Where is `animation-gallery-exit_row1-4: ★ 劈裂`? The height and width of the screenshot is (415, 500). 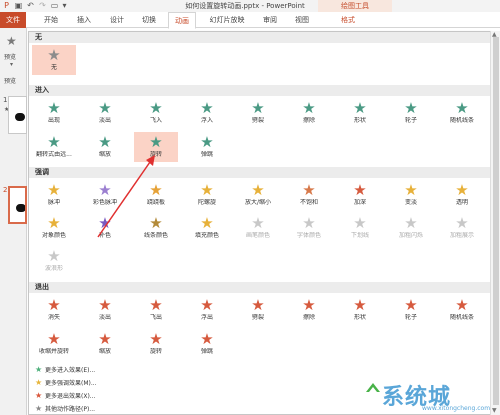 animation-gallery-exit_row1-4: ★ 劈裂 is located at coordinates (258, 310).